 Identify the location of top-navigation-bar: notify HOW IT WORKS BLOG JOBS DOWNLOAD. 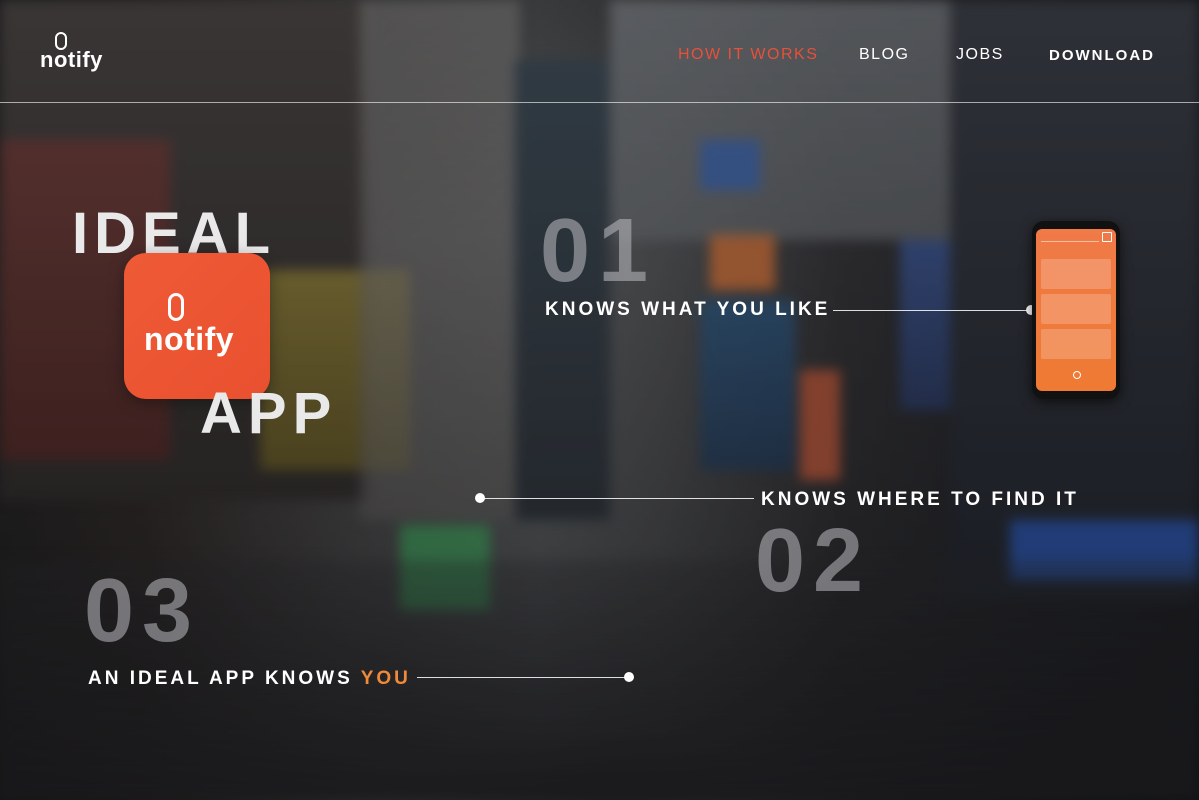
(599, 51).